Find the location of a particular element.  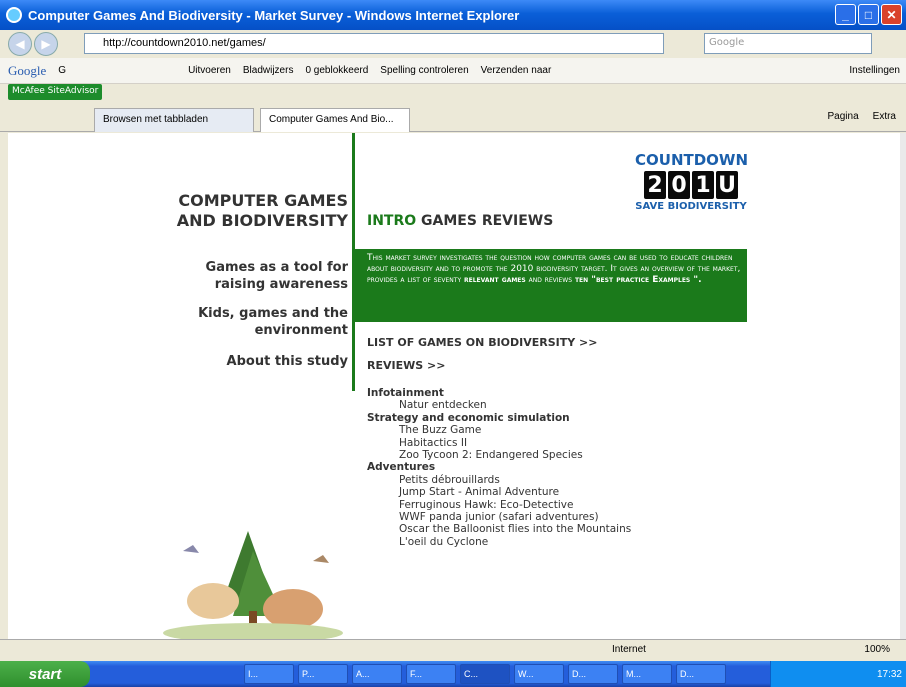

reviews-link: REVIEWS >> is located at coordinates (406, 365).